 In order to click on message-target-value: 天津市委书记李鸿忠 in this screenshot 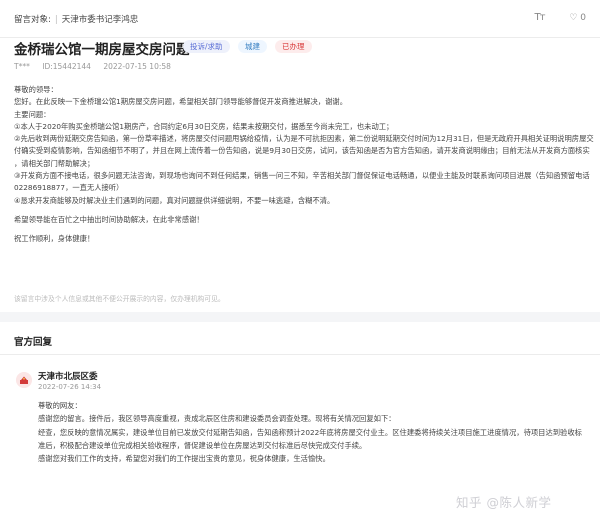, I will do `click(100, 20)`.